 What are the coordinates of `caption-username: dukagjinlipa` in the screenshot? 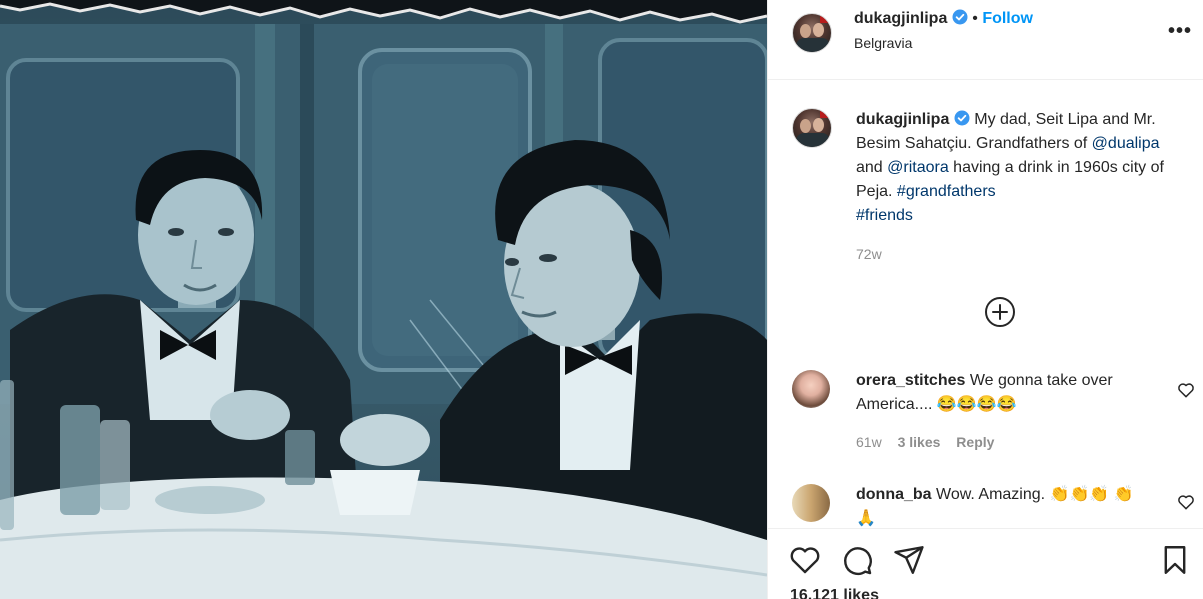 It's located at (902, 119).